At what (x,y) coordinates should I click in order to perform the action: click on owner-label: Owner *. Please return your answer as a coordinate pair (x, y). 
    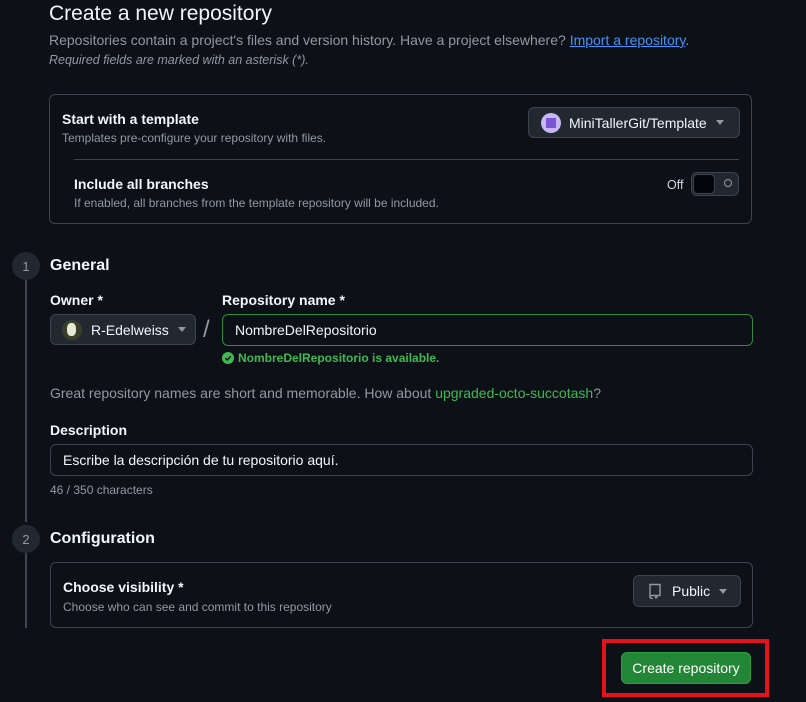
    Looking at the image, I should click on (76, 300).